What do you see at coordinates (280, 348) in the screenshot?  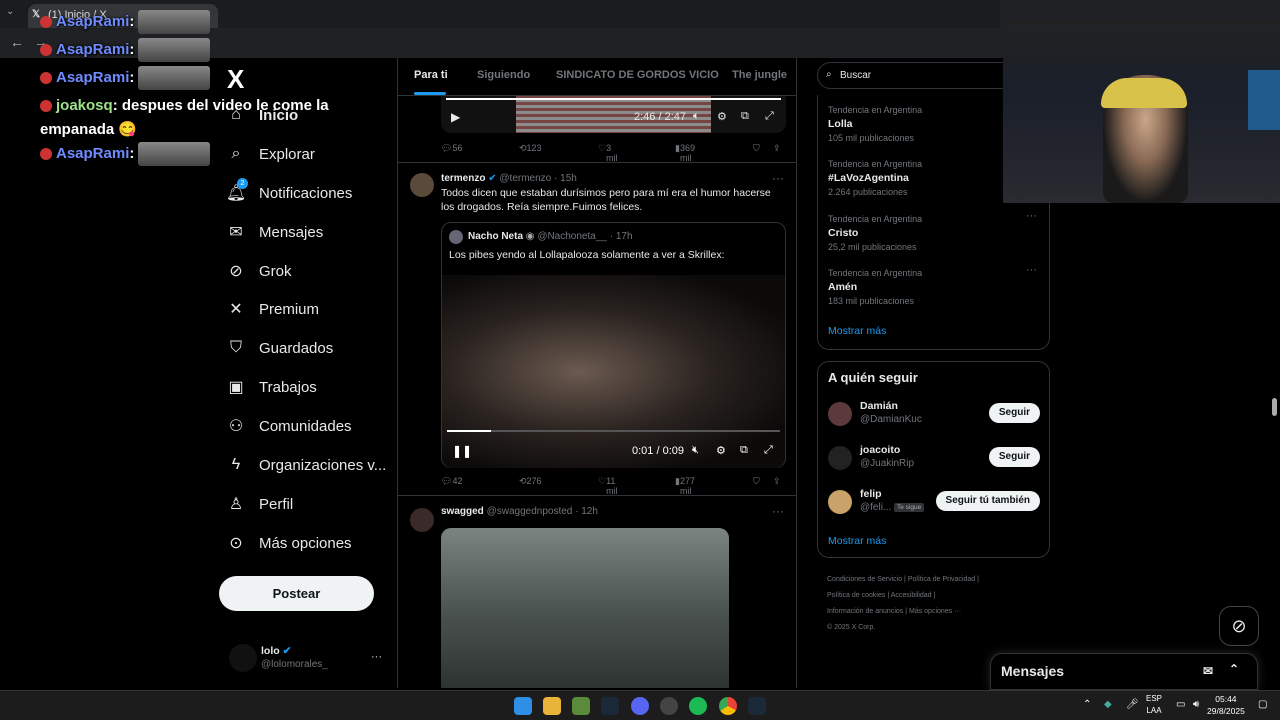 I see `nav-item-guardados: ⛉ Guardados` at bounding box center [280, 348].